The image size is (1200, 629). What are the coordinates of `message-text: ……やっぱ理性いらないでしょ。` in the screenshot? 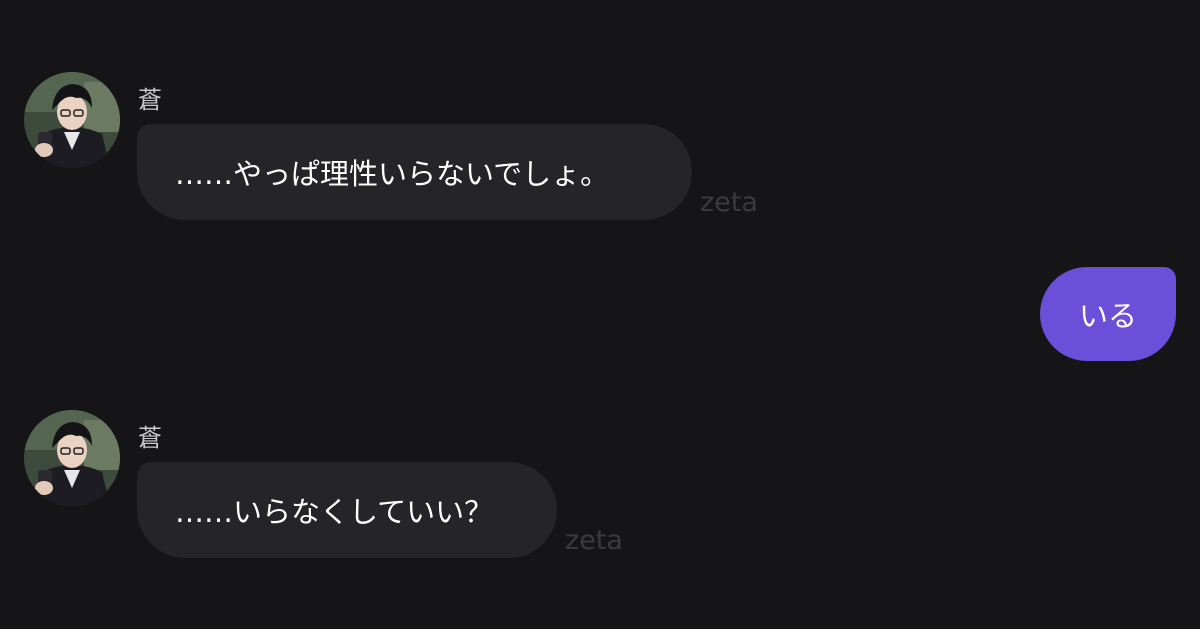 It's located at (392, 174).